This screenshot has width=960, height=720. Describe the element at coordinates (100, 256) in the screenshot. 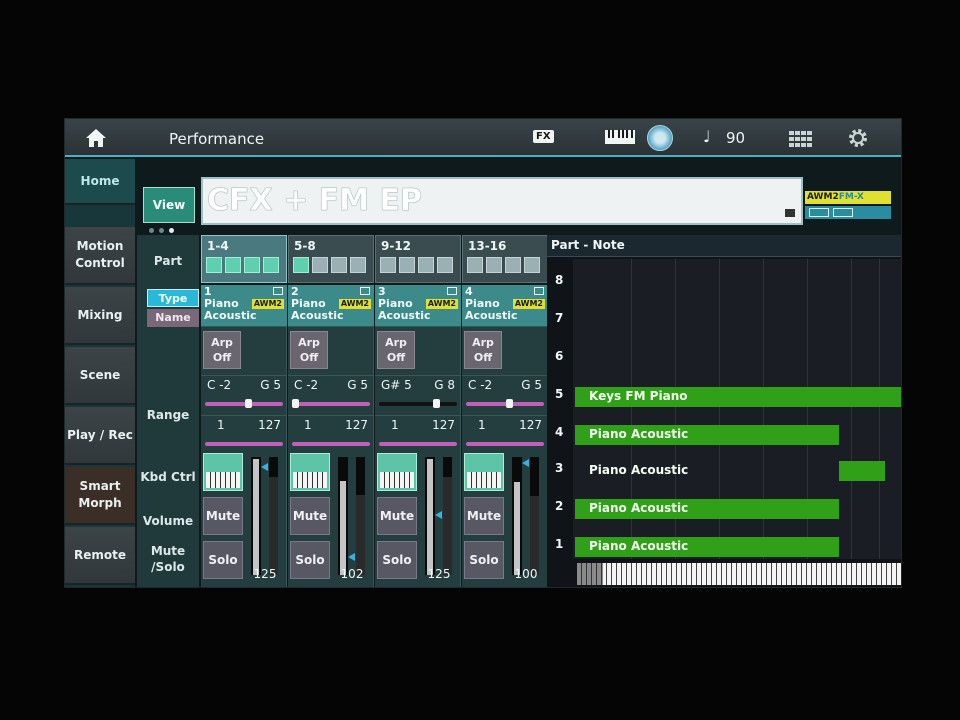

I see `nav-motion-control: Motion Control` at that location.